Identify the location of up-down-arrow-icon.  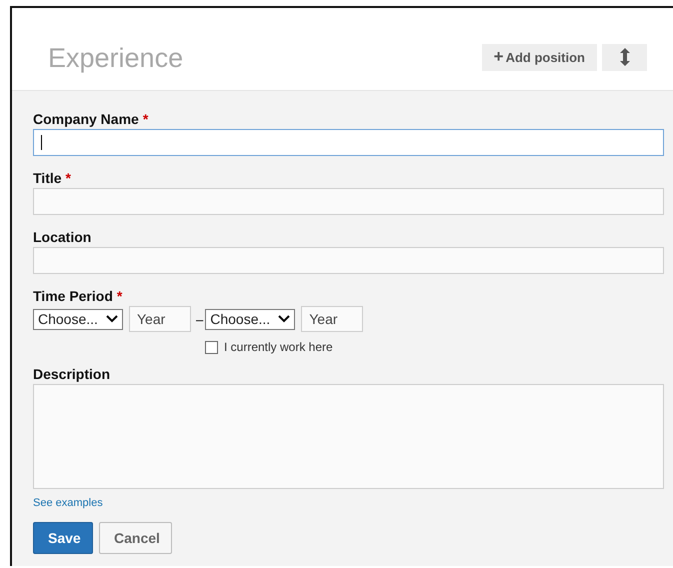
(625, 57).